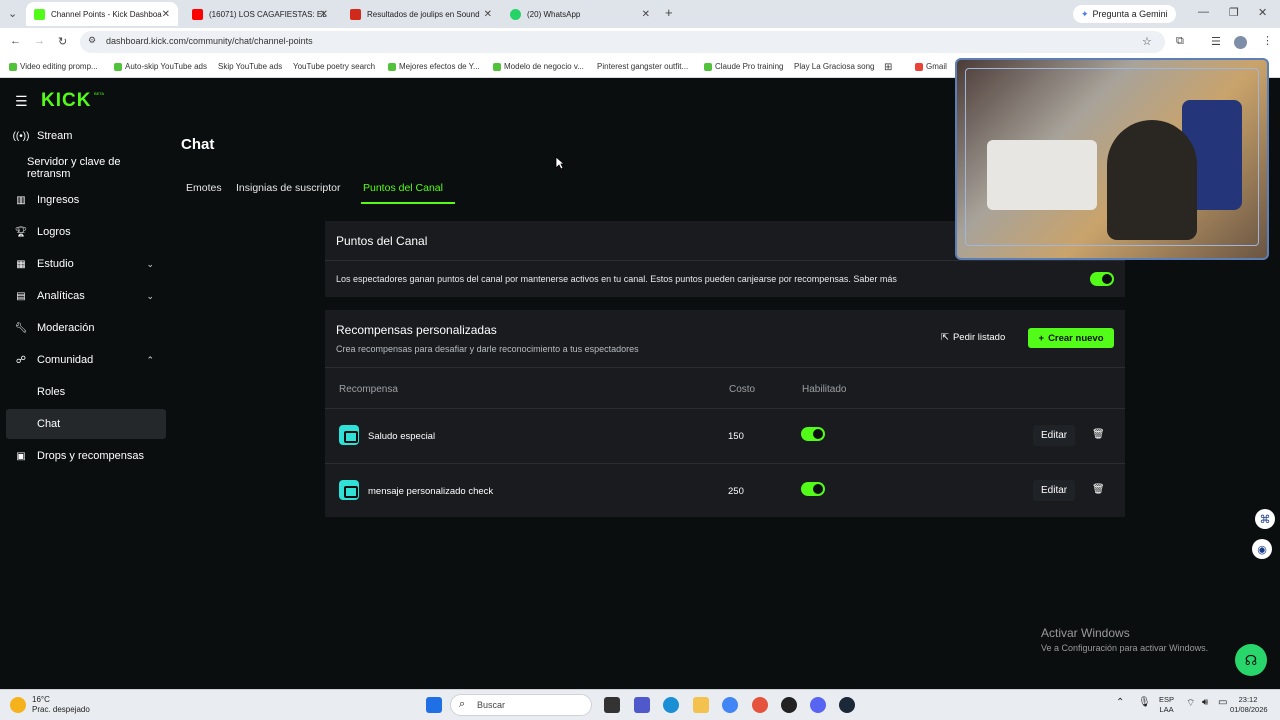 This screenshot has height=720, width=1280. I want to click on microphone-icon: 🎙︎, so click(1144, 702).